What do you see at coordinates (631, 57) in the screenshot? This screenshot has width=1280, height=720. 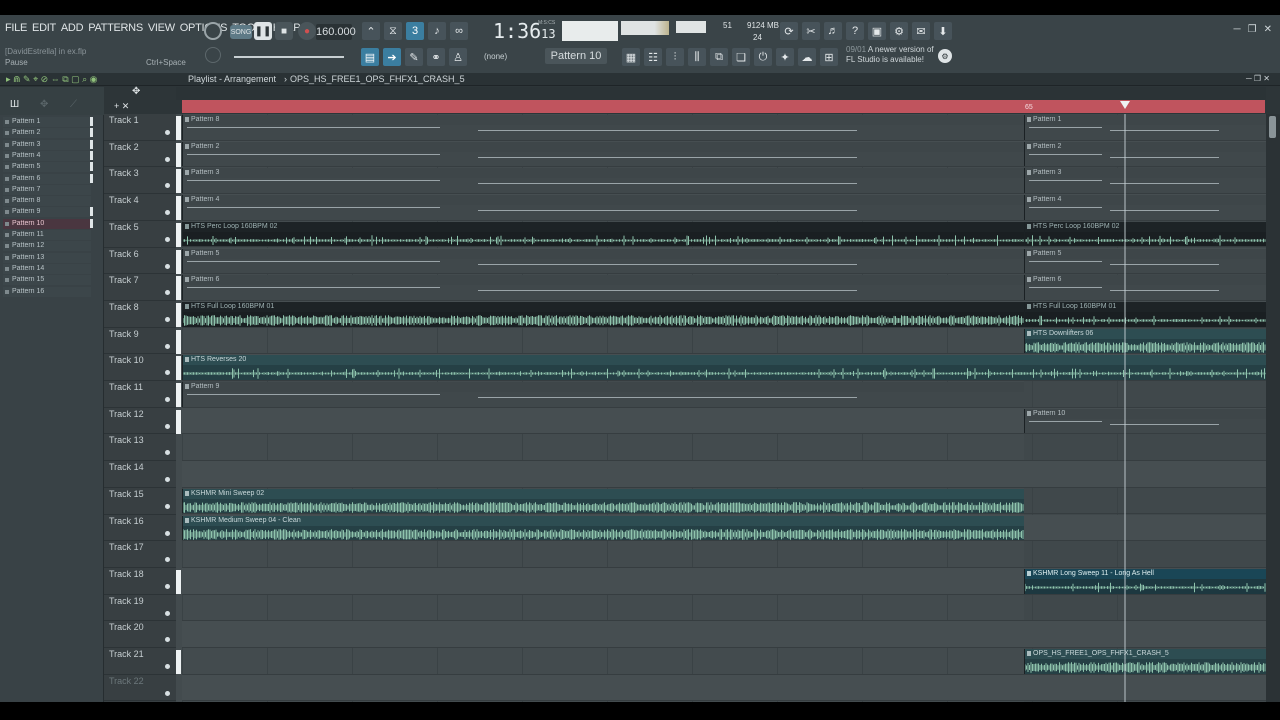 I see `piano-roll-icon: ▦` at bounding box center [631, 57].